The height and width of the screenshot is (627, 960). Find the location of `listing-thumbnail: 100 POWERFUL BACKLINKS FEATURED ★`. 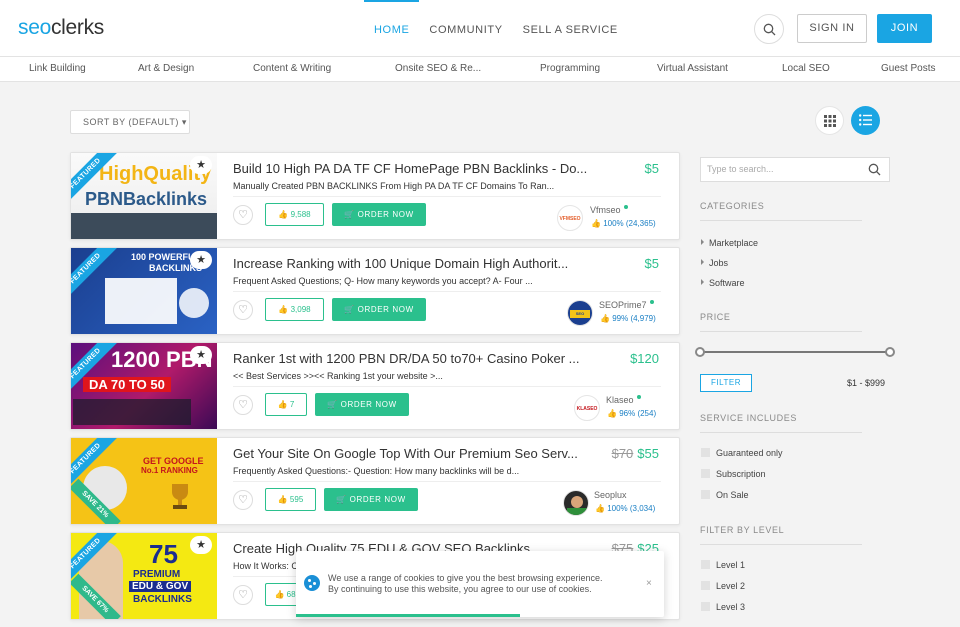

listing-thumbnail: 100 POWERFUL BACKLINKS FEATURED ★ is located at coordinates (144, 291).